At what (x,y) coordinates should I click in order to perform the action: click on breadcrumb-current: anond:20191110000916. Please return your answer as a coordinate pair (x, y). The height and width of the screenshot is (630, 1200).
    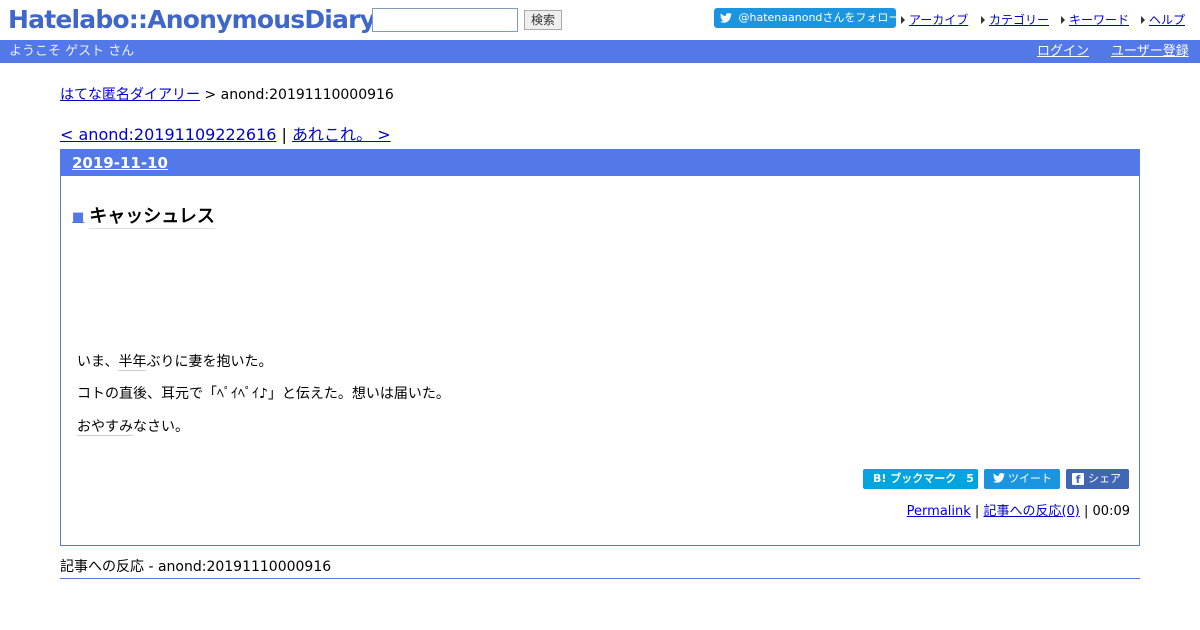
    Looking at the image, I should click on (307, 95).